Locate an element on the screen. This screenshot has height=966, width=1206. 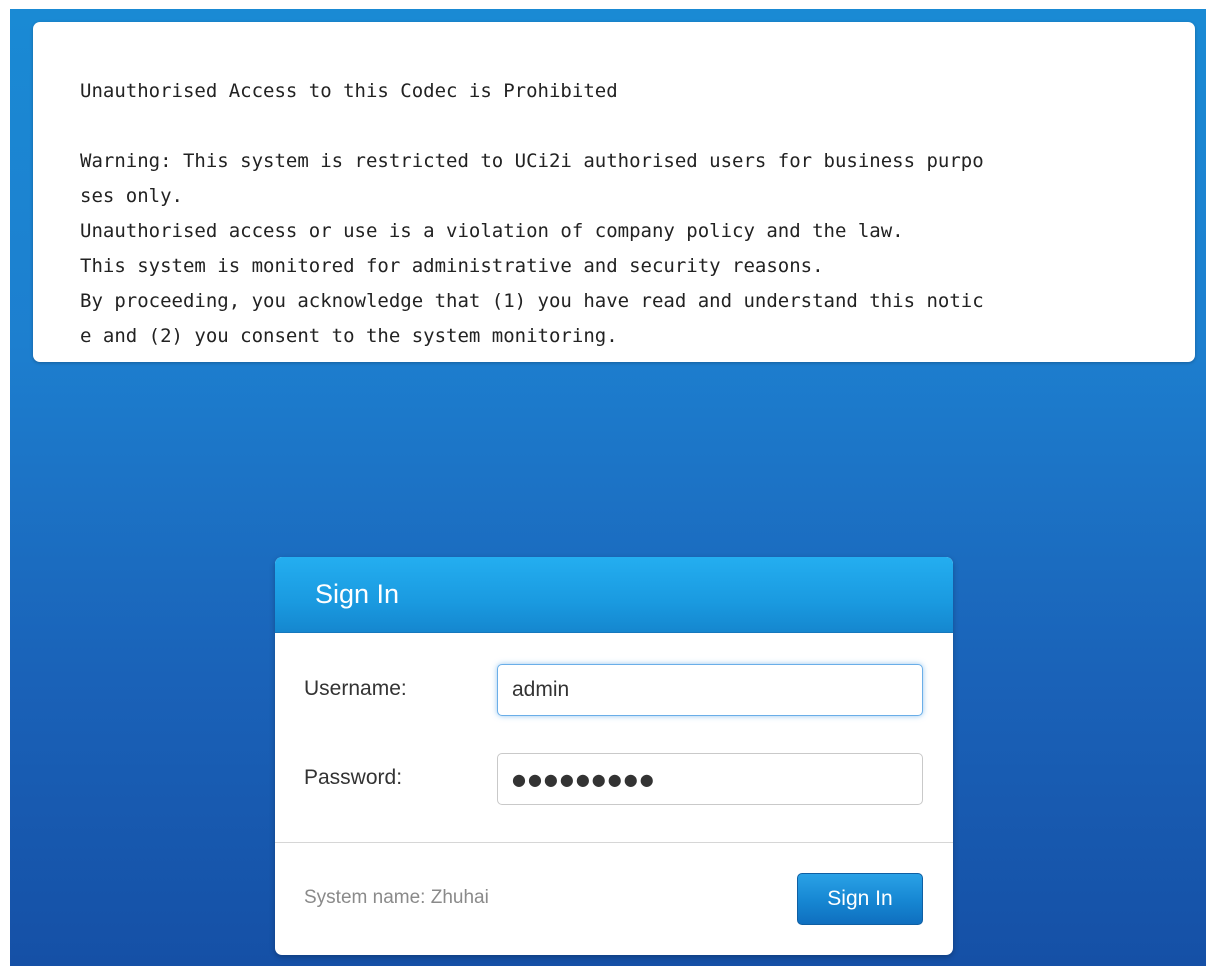
footer-divider is located at coordinates (614, 842).